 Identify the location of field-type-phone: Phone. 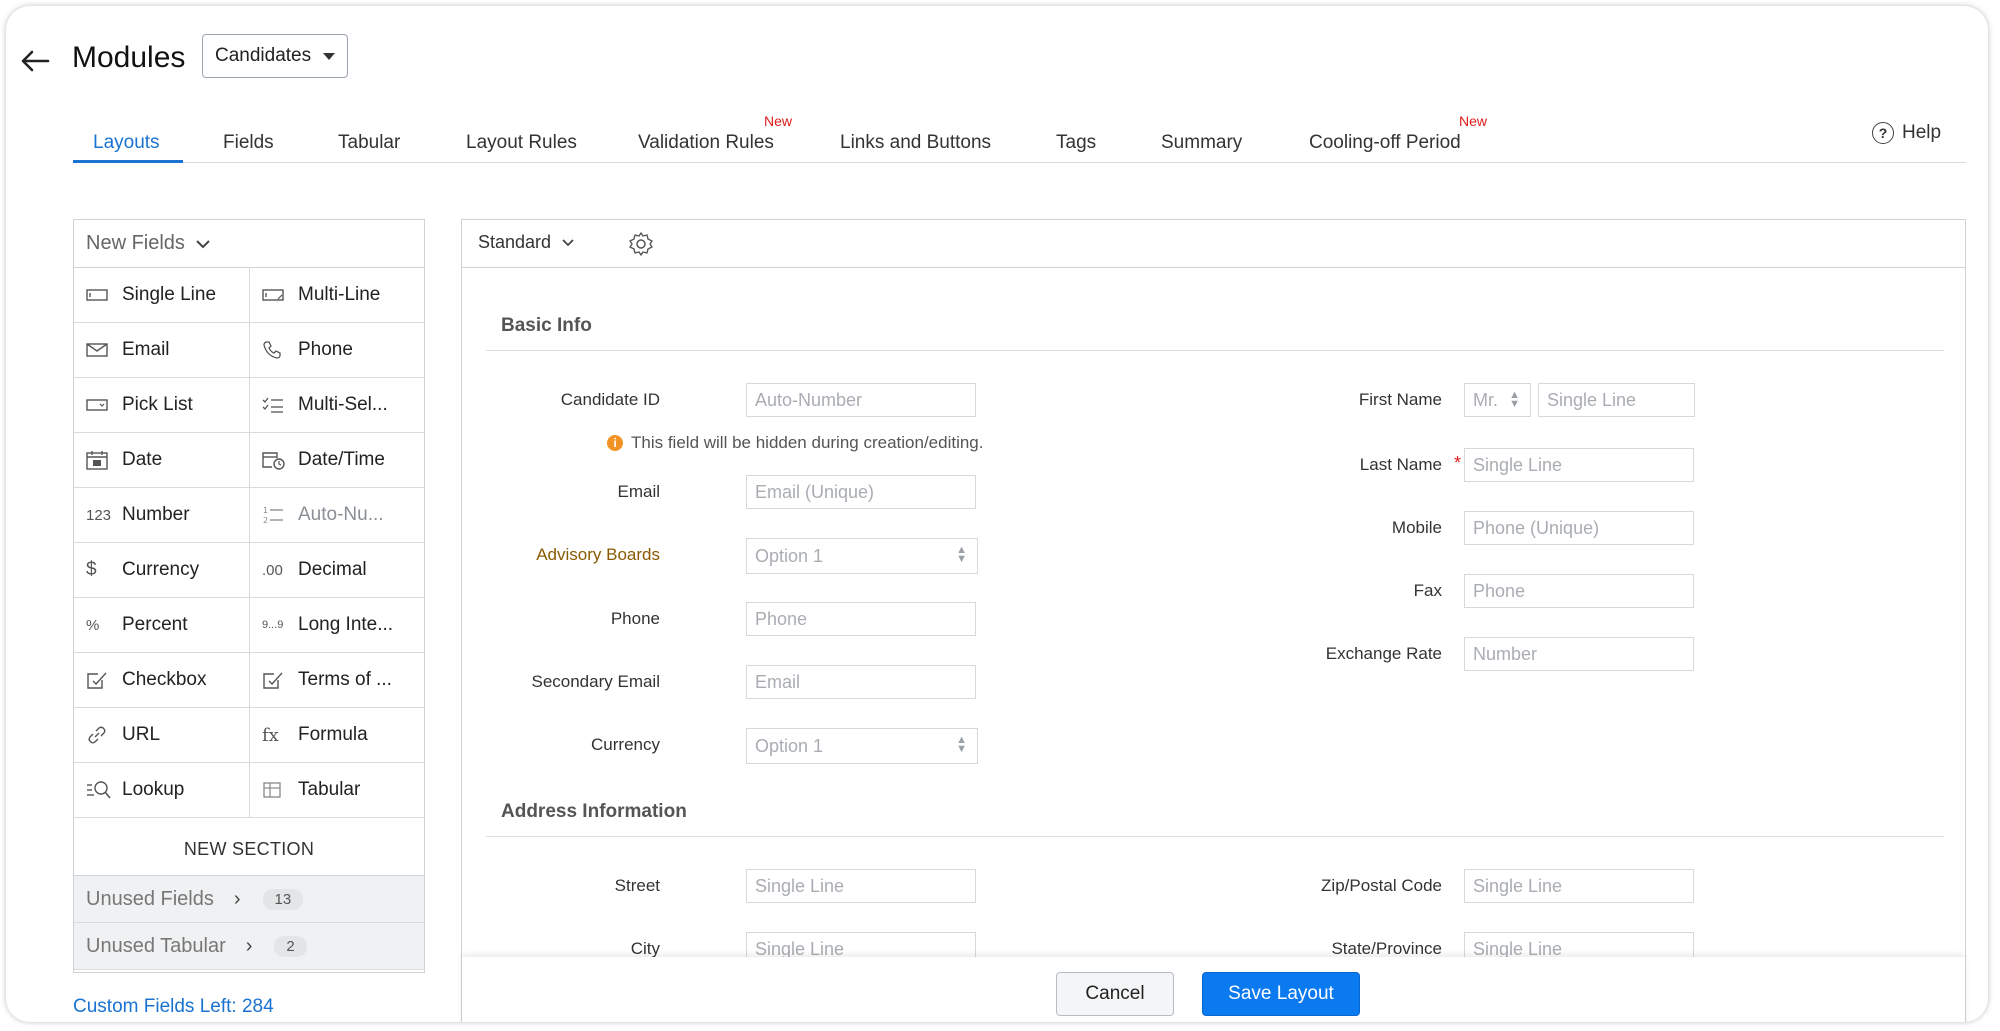
(336, 350).